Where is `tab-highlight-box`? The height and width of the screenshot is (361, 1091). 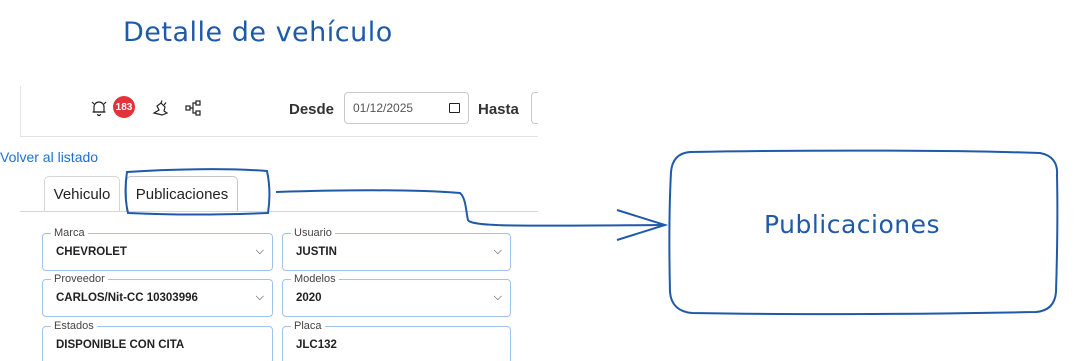
tab-highlight-box is located at coordinates (197, 192).